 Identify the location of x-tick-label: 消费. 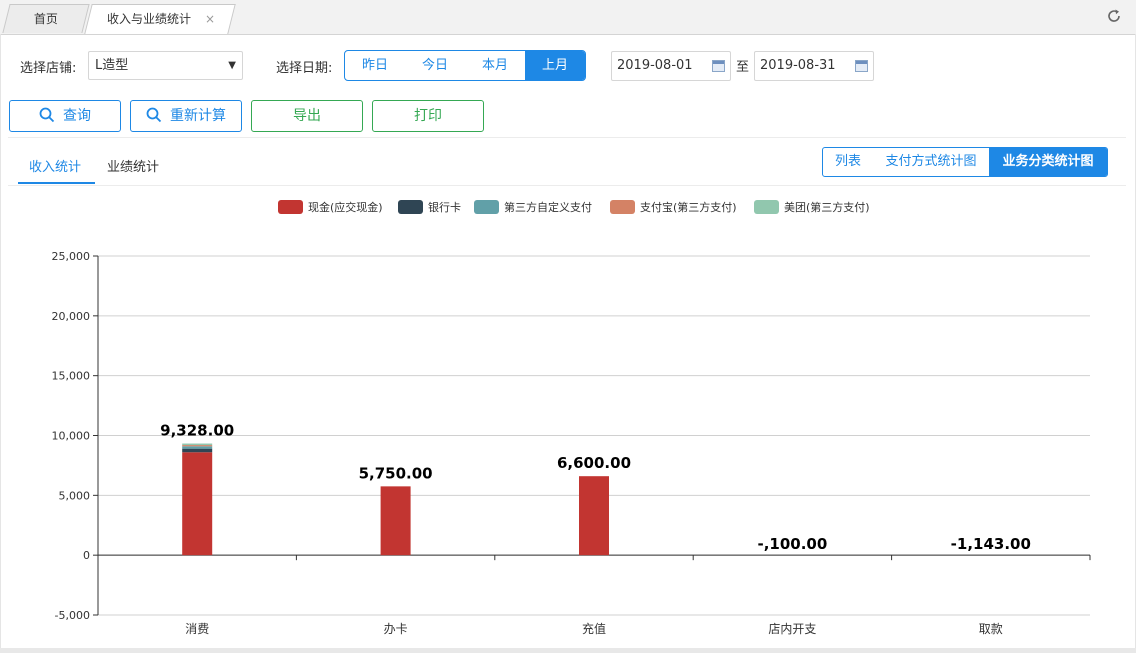
(197, 629).